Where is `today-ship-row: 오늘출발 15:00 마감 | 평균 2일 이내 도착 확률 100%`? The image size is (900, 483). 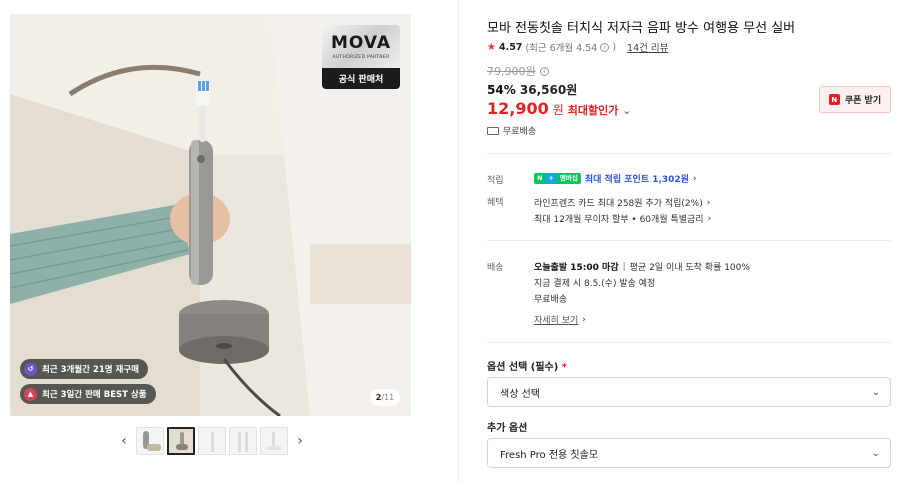 today-ship-row: 오늘출발 15:00 마감 | 평균 2일 이내 도착 확률 100% is located at coordinates (642, 267).